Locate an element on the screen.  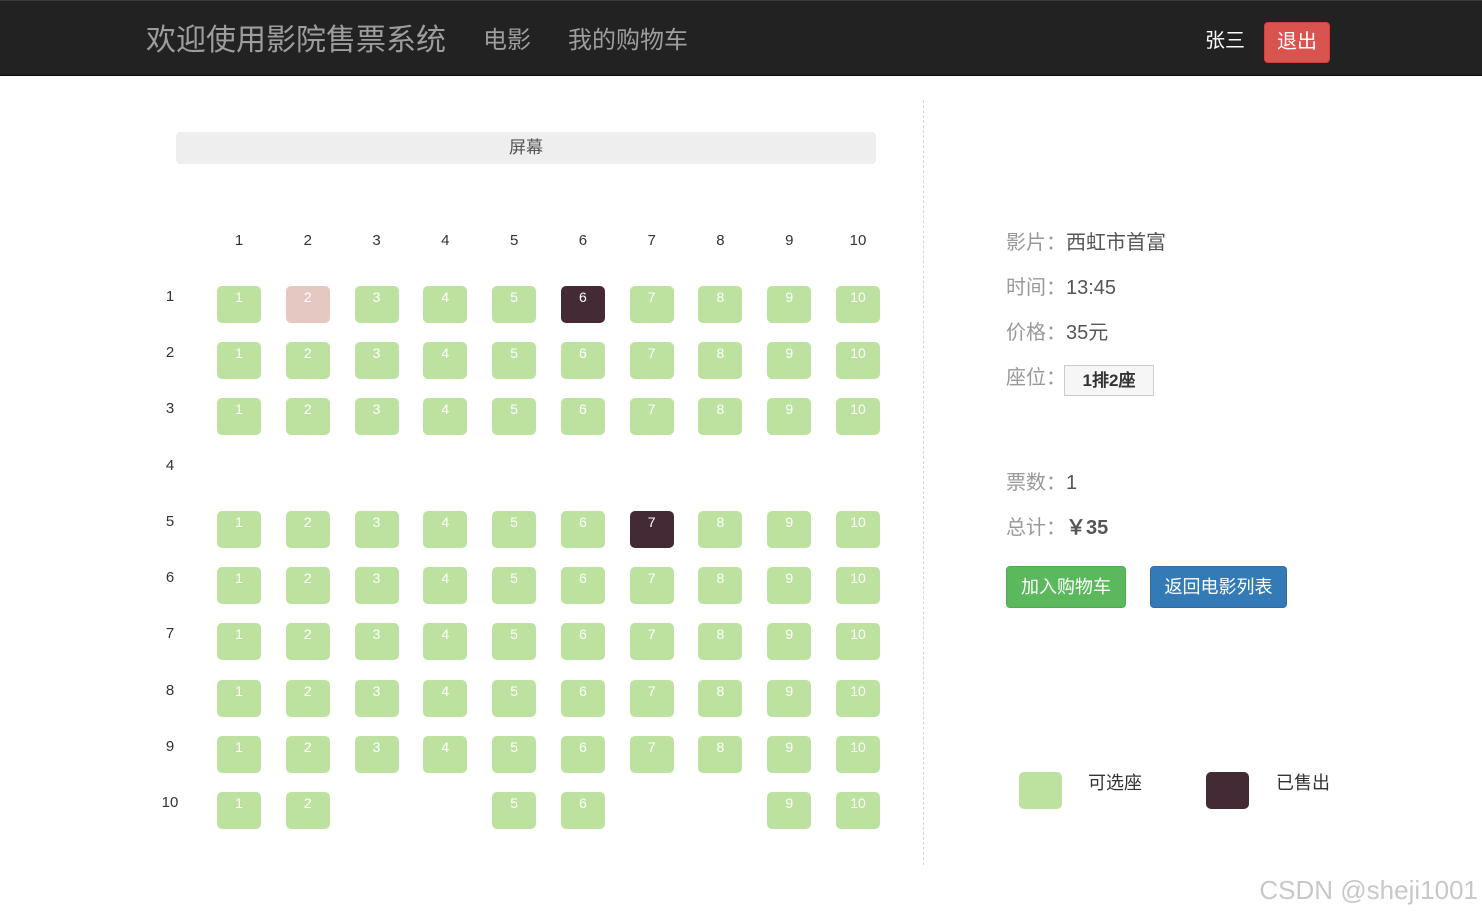
panel-divider is located at coordinates (923, 482).